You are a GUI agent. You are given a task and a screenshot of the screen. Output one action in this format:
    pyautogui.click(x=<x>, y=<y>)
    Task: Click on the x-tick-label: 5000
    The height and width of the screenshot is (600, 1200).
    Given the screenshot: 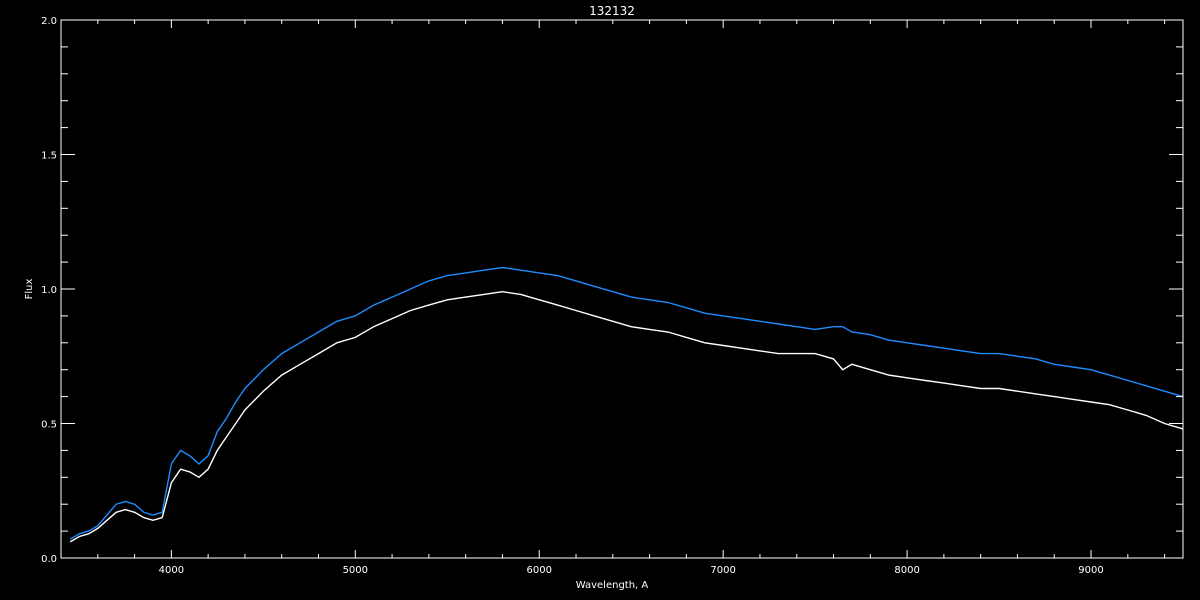 What is the action you would take?
    pyautogui.click(x=355, y=570)
    